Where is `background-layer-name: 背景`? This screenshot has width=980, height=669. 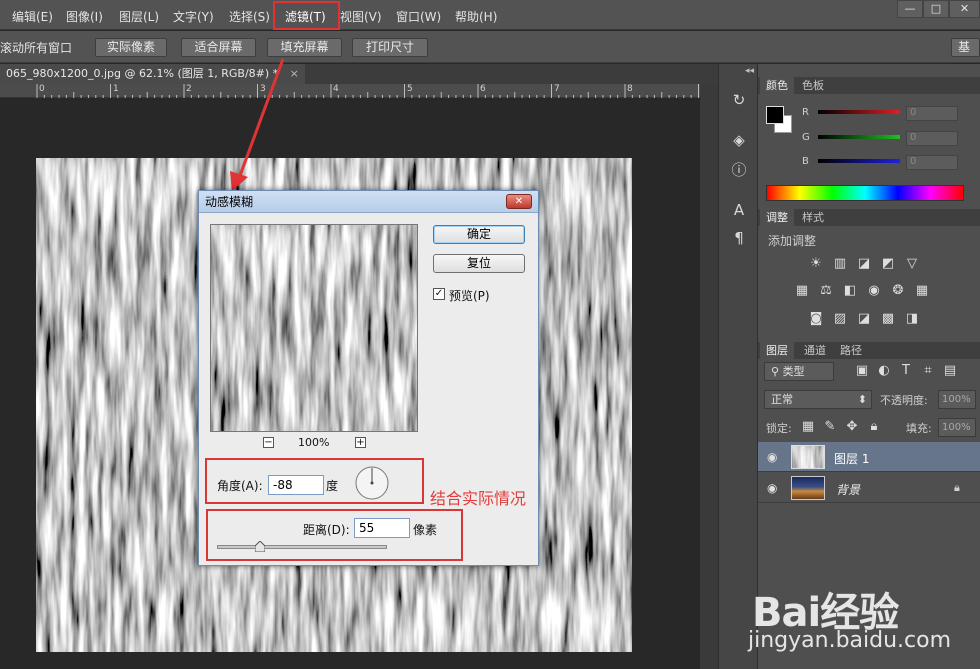 background-layer-name: 背景 is located at coordinates (848, 489).